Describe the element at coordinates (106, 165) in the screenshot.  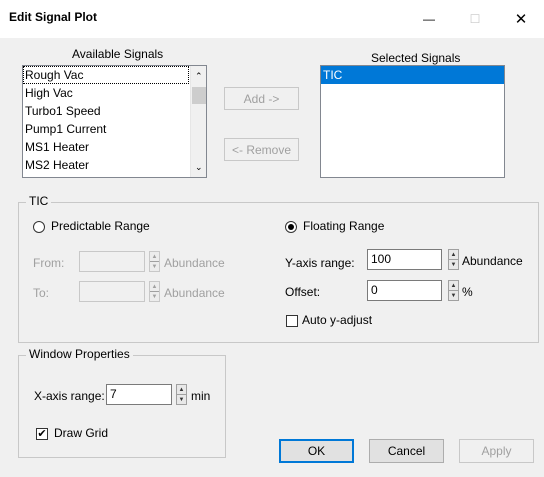
I see `list-item: MS2 Heater` at that location.